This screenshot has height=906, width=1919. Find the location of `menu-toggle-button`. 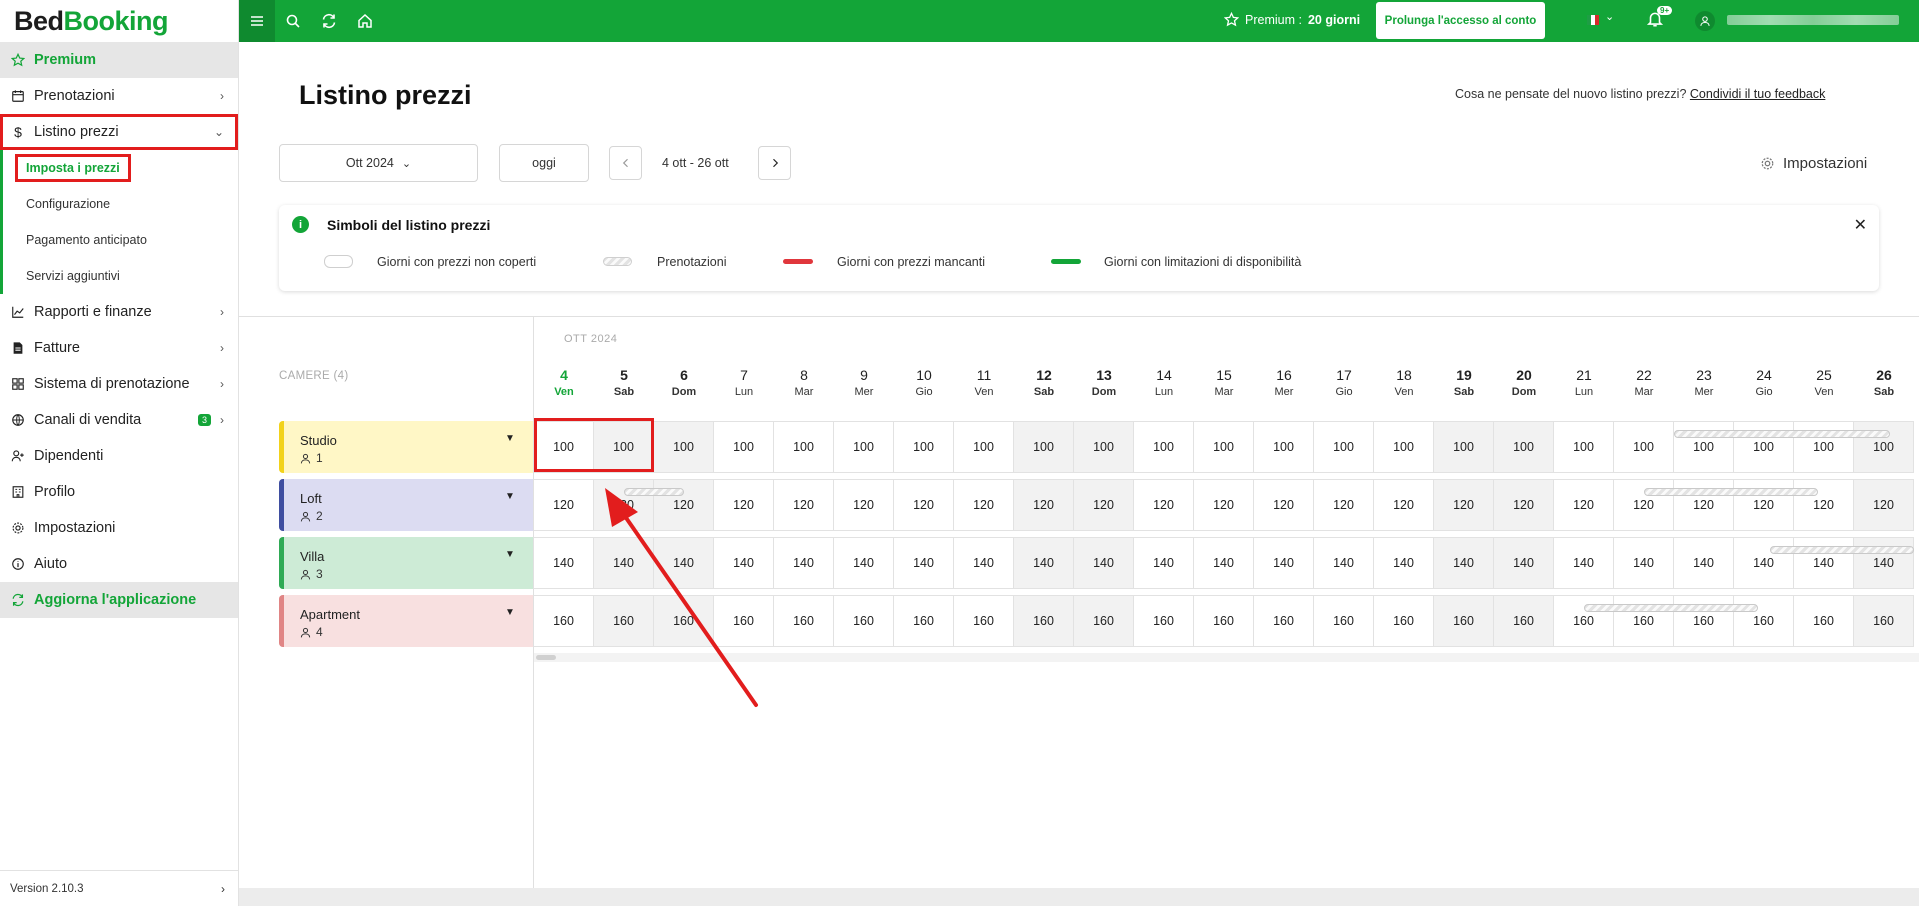

menu-toggle-button is located at coordinates (257, 21).